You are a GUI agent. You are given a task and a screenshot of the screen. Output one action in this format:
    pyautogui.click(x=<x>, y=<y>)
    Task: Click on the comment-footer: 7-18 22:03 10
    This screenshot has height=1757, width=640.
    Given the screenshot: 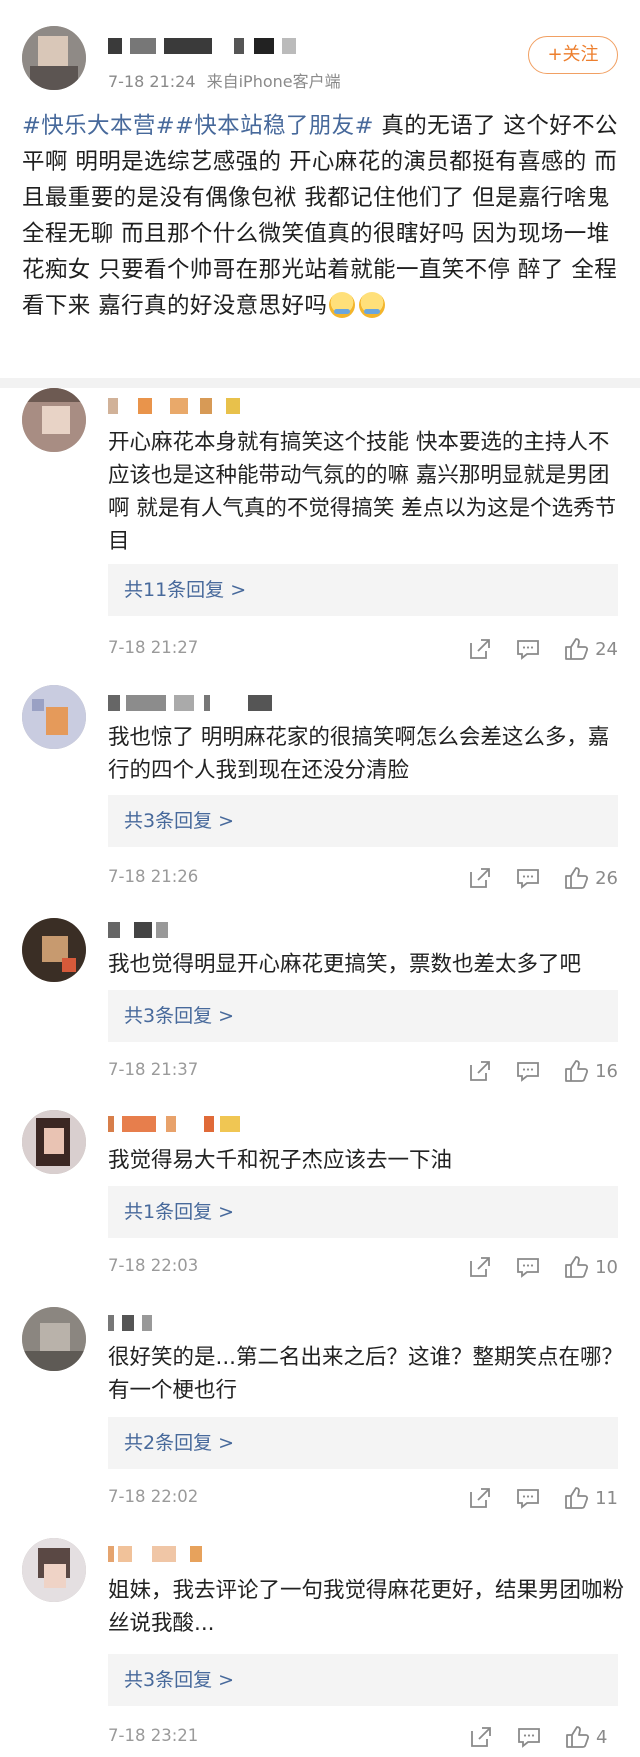 What is the action you would take?
    pyautogui.click(x=363, y=1267)
    